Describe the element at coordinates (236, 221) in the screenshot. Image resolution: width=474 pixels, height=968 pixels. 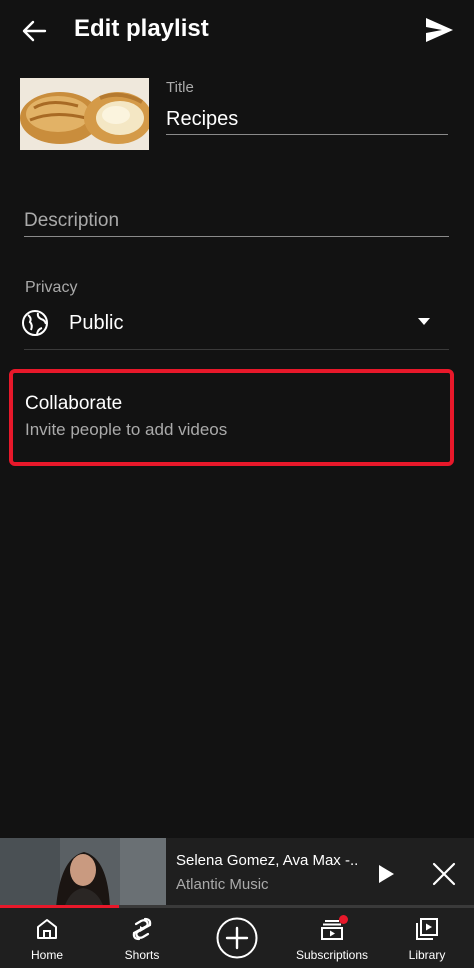
I see `description-input` at that location.